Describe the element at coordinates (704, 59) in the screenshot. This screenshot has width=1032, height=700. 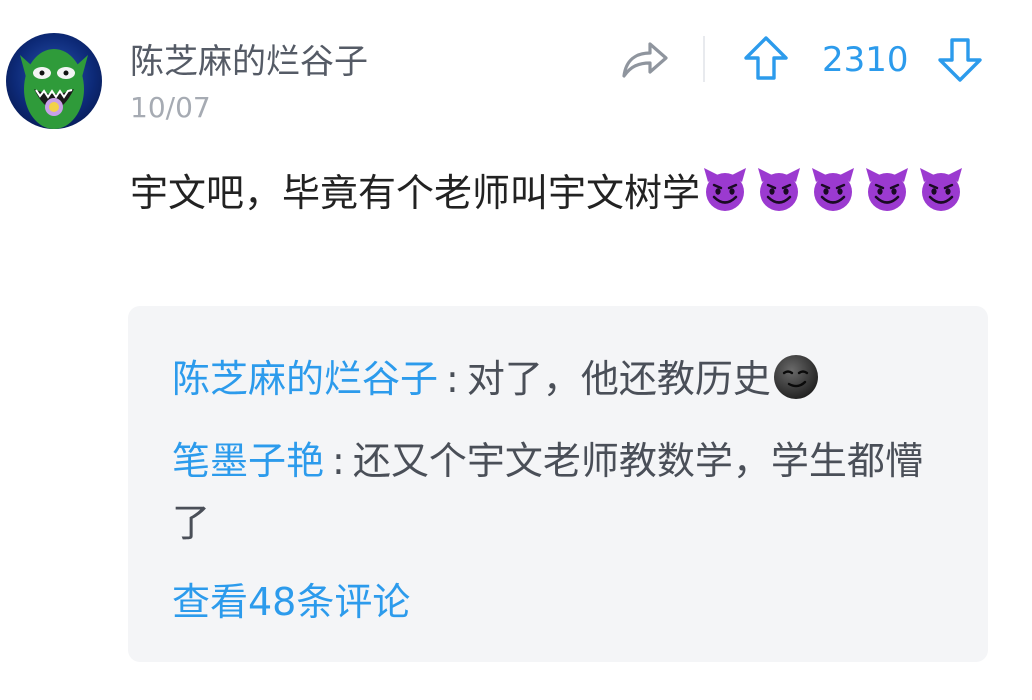
I see `actions-divider` at that location.